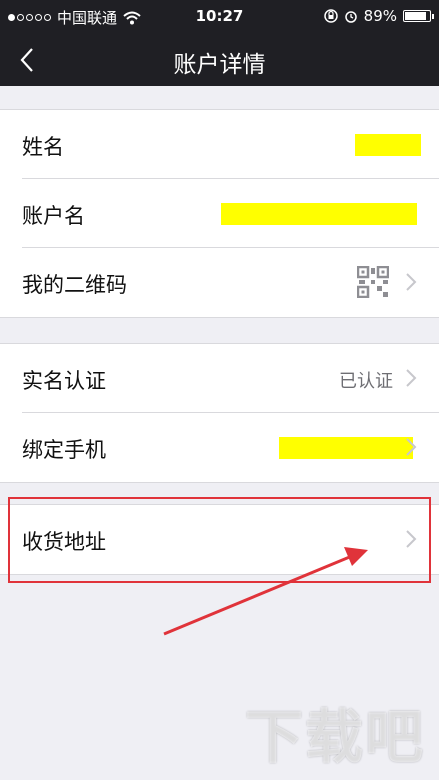 This screenshot has height=780, width=439. What do you see at coordinates (330, 16) in the screenshot?
I see `orientation-lock-icon` at bounding box center [330, 16].